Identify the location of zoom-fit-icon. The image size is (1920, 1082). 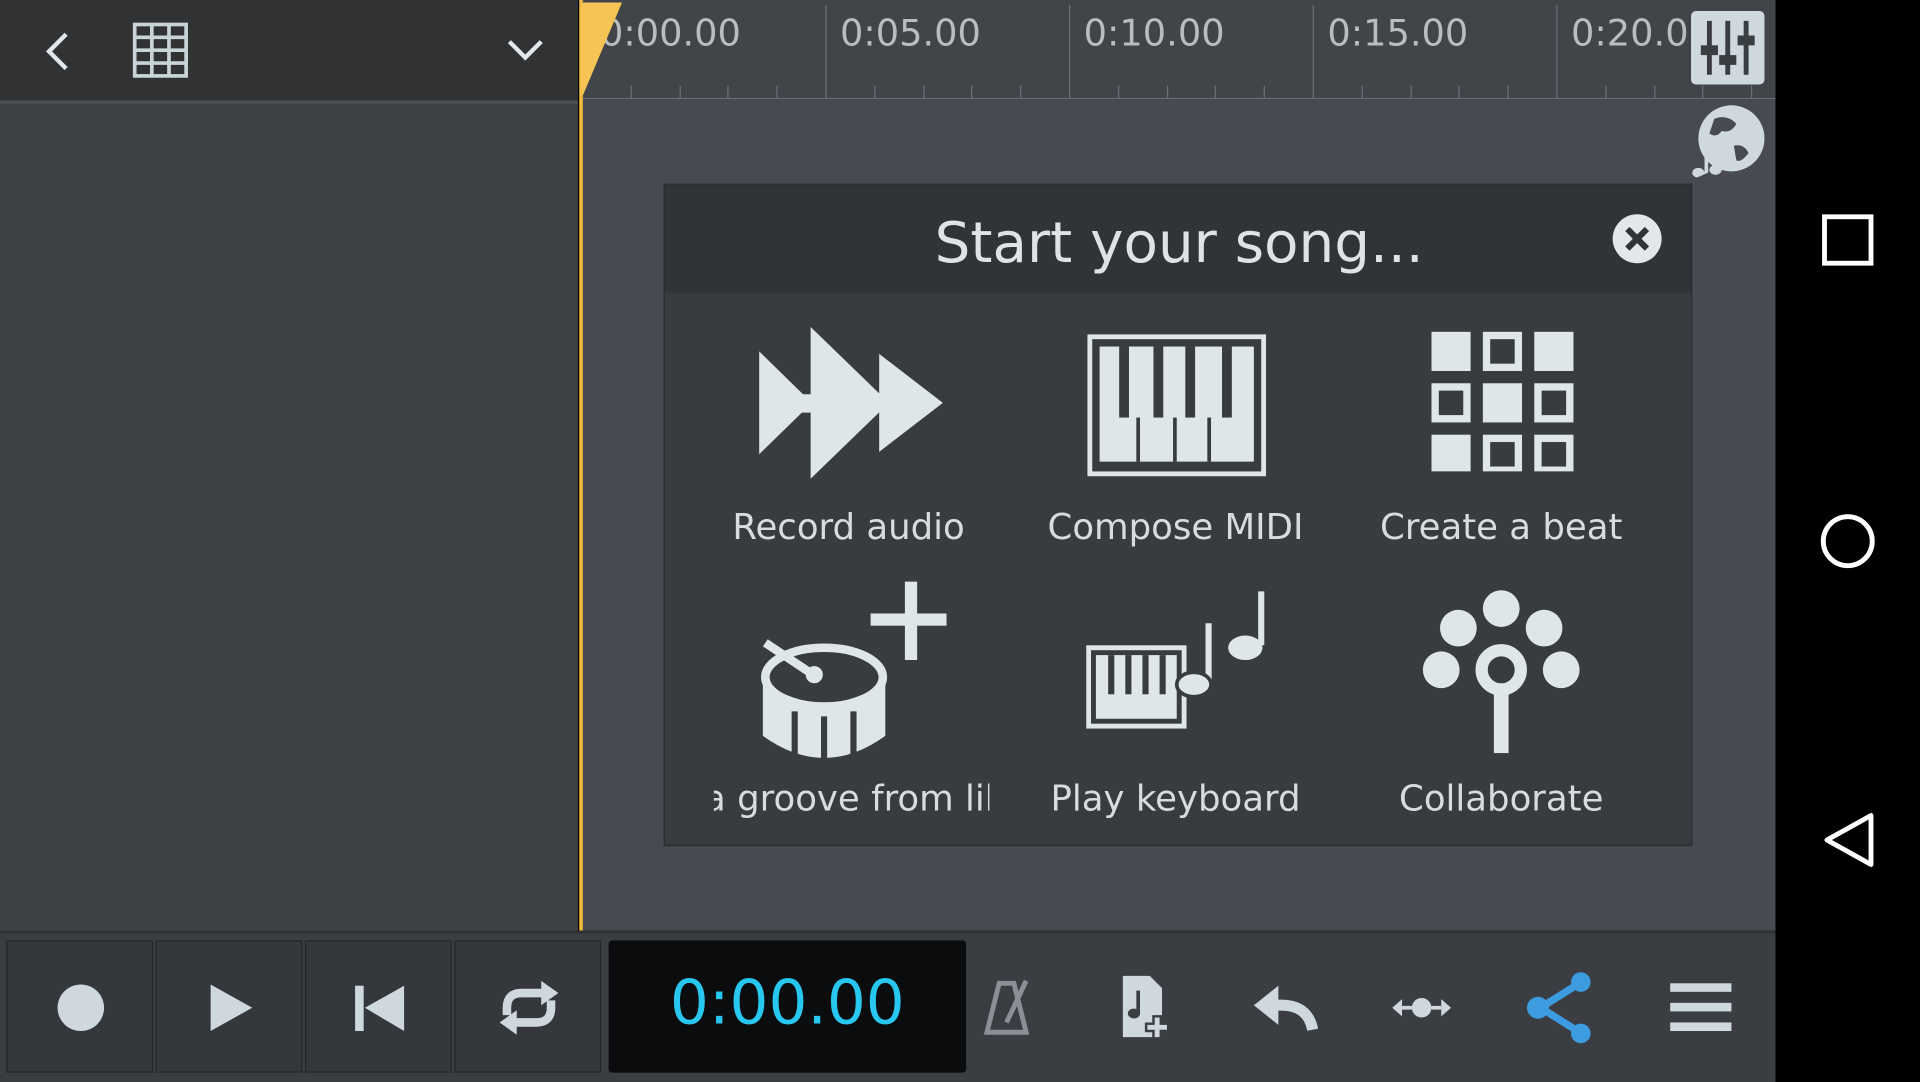
(1422, 1007).